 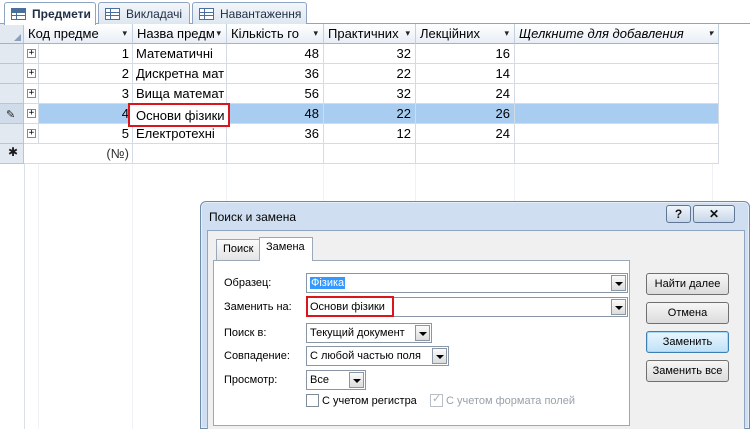 I want to click on table-row: + 5 Електротехні 36 12 24, so click(x=359, y=134).